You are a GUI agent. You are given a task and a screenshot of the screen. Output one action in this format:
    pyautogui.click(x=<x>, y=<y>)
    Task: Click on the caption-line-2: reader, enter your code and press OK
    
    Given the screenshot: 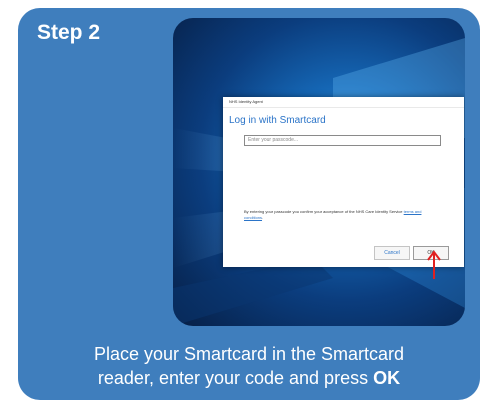 What is the action you would take?
    pyautogui.click(x=249, y=378)
    